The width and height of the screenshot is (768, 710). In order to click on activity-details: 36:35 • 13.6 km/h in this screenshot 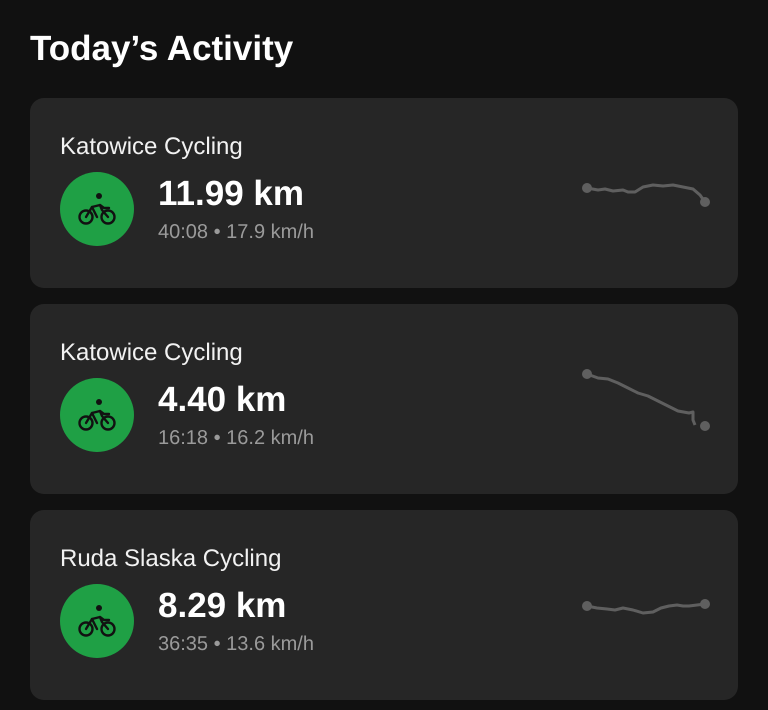, I will do `click(236, 644)`.